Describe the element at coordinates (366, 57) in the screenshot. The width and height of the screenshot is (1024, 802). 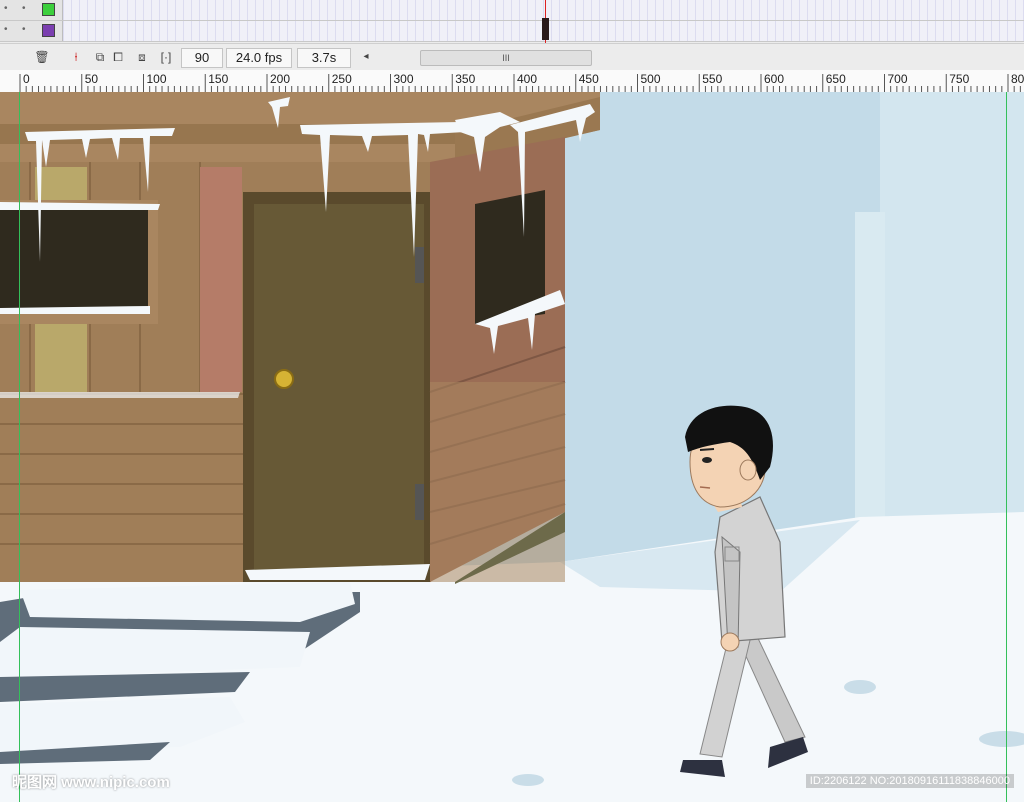
I see `scroll-left-icon: ◂` at that location.